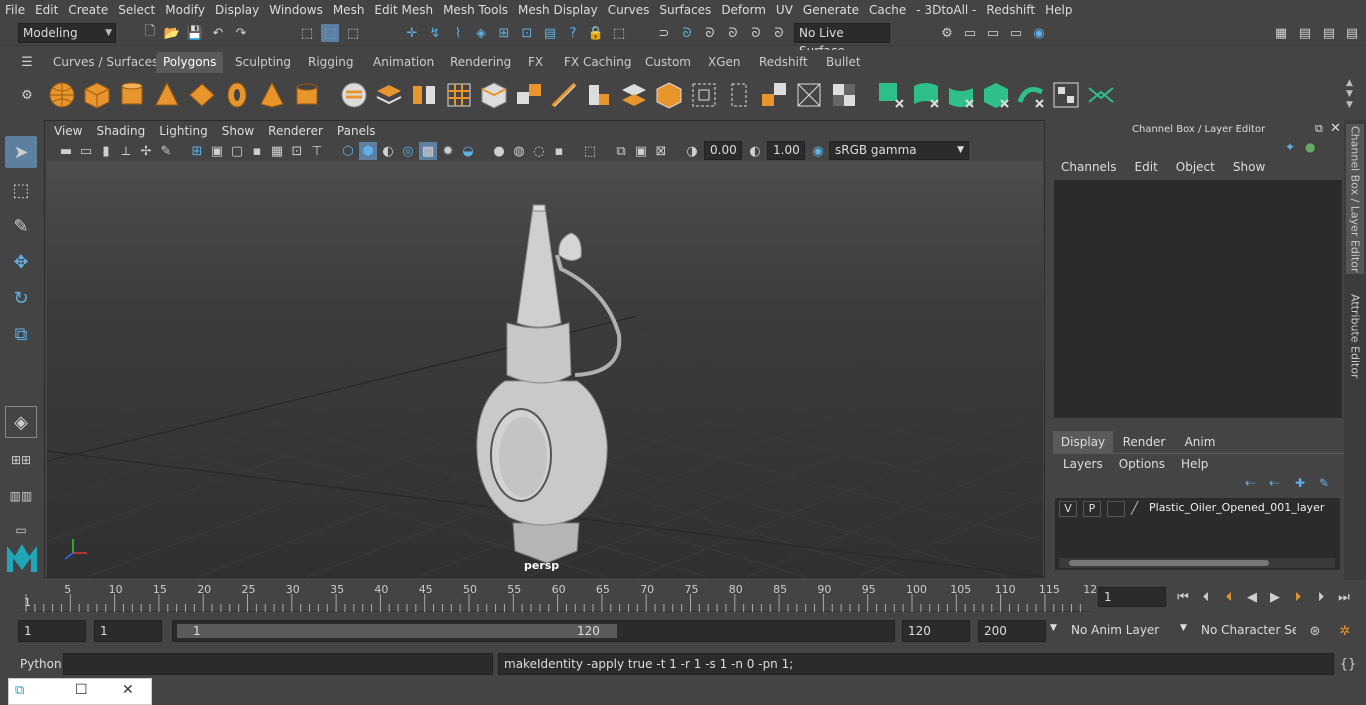 Image resolution: width=1366 pixels, height=705 pixels. I want to click on menu-mesh-tools: Mesh Tools, so click(475, 10).